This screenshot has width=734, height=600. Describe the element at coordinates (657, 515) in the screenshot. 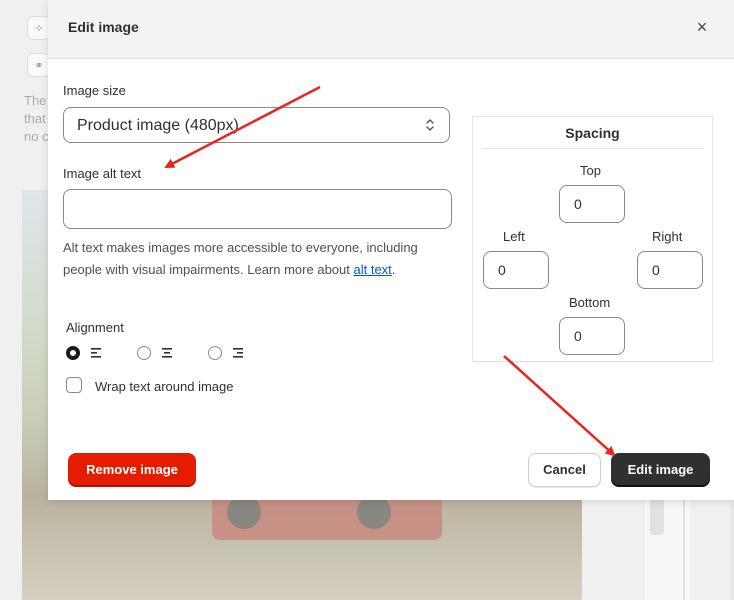

I see `background-scroll-thumb` at that location.